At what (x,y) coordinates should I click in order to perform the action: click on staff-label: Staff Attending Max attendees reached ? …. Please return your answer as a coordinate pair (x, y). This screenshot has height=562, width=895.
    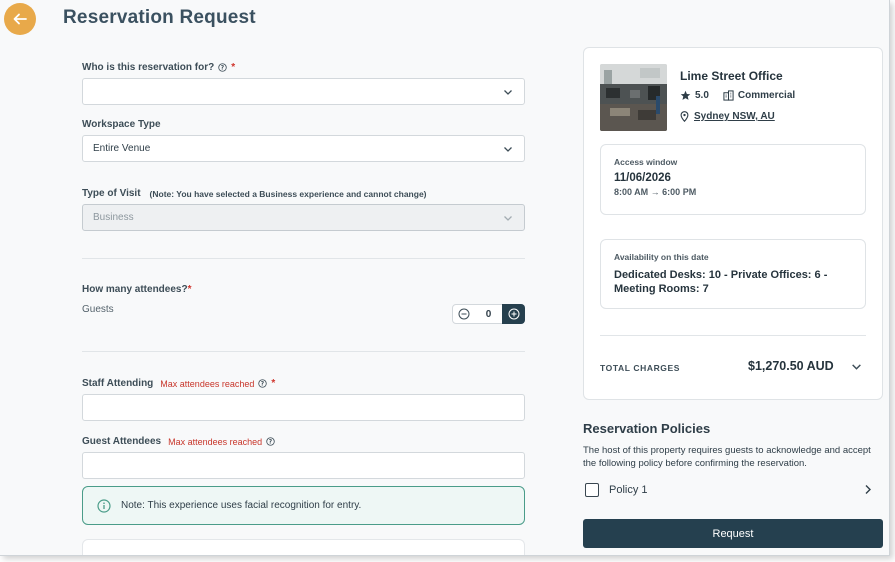
    Looking at the image, I should click on (179, 383).